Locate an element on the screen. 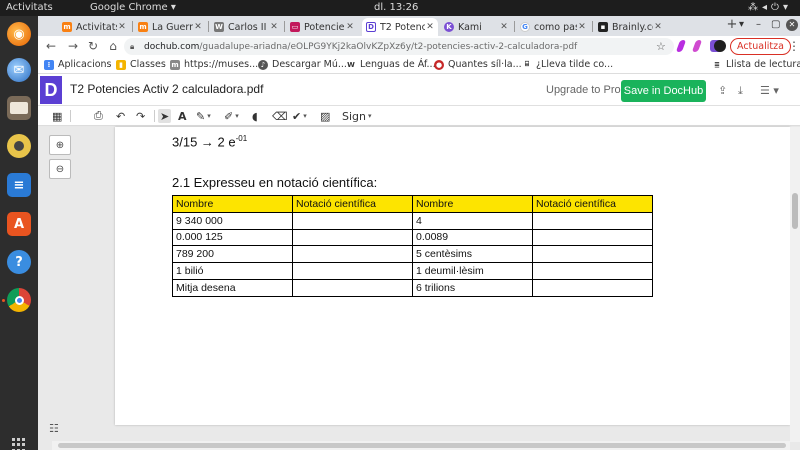  home-icon: ⌂ is located at coordinates (113, 46).